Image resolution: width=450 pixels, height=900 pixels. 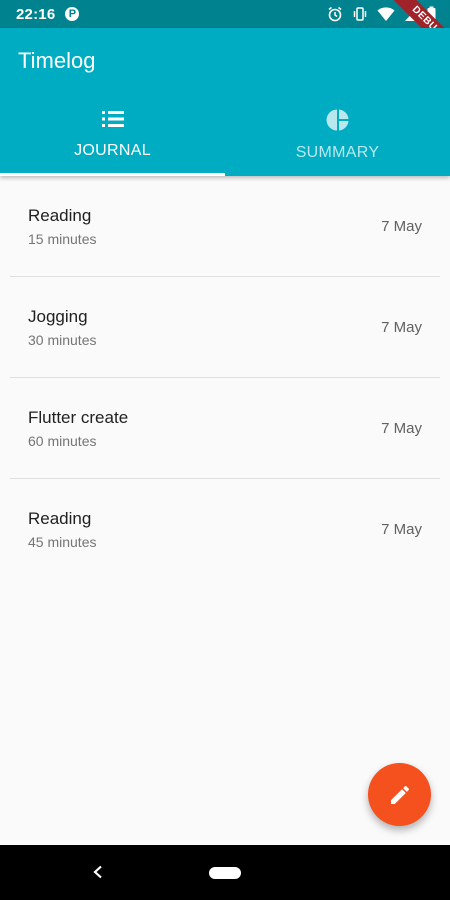 What do you see at coordinates (57, 60) in the screenshot?
I see `app-title: Timelog` at bounding box center [57, 60].